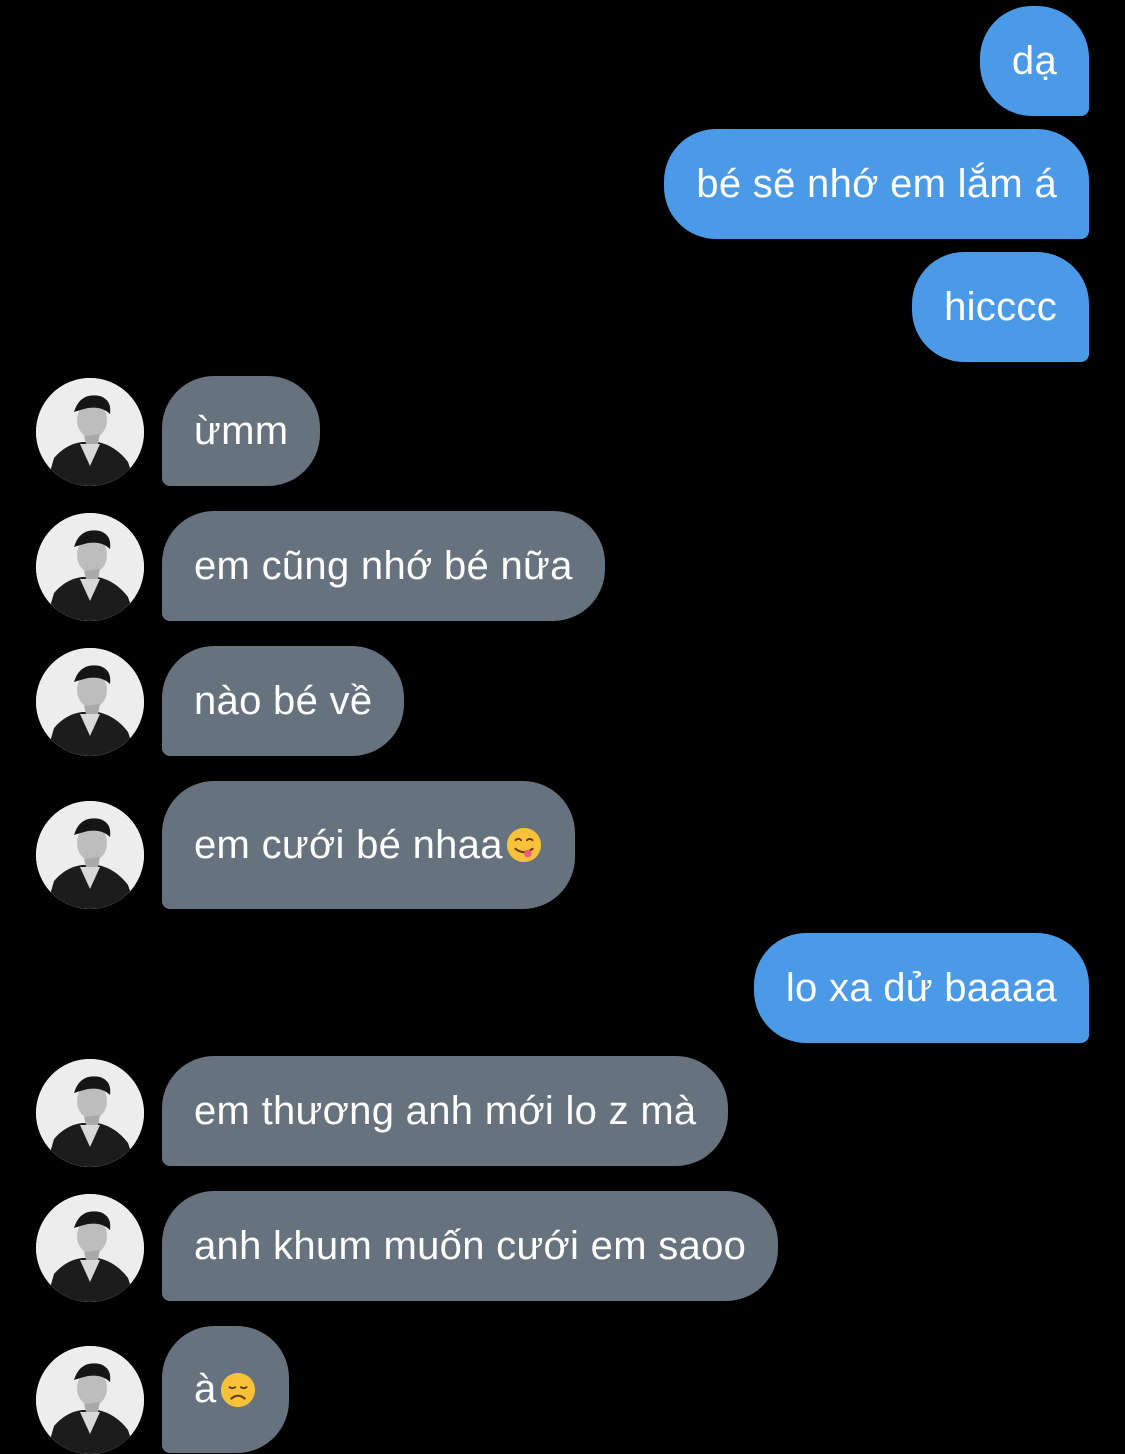  I want to click on message-text: hicccc, so click(1000, 306).